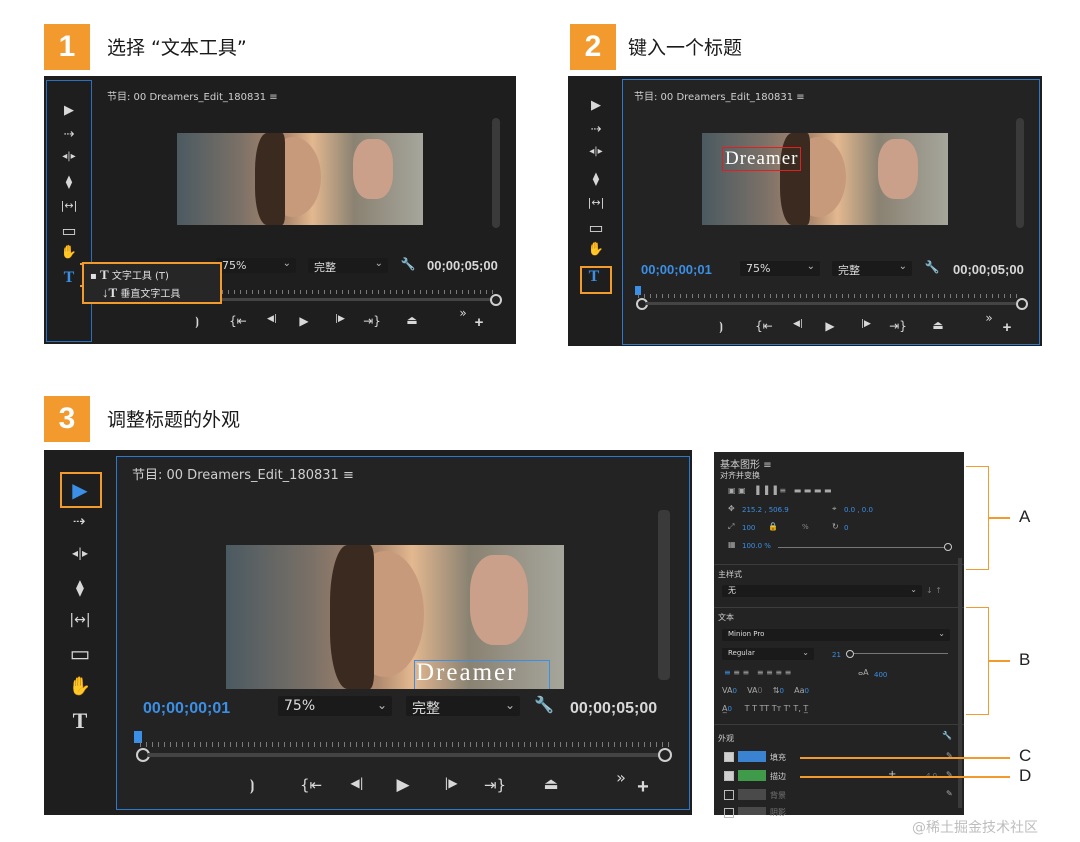  What do you see at coordinates (949, 774) in the screenshot?
I see `stroke-eyedropper-icon: ✎` at bounding box center [949, 774].